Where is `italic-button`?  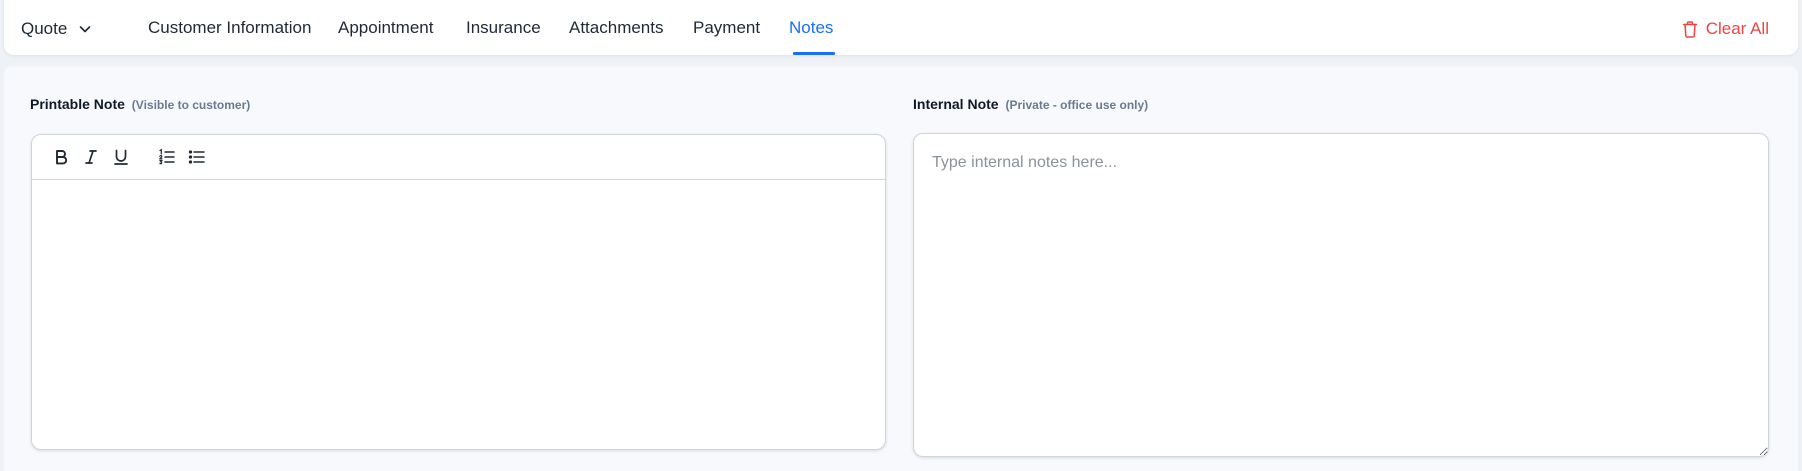 italic-button is located at coordinates (91, 157).